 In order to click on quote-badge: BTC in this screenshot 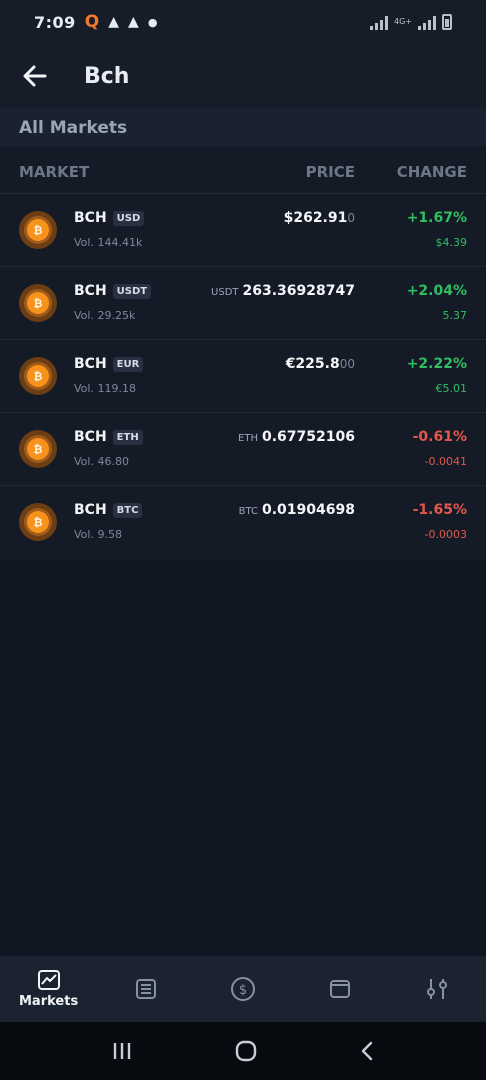, I will do `click(127, 510)`.